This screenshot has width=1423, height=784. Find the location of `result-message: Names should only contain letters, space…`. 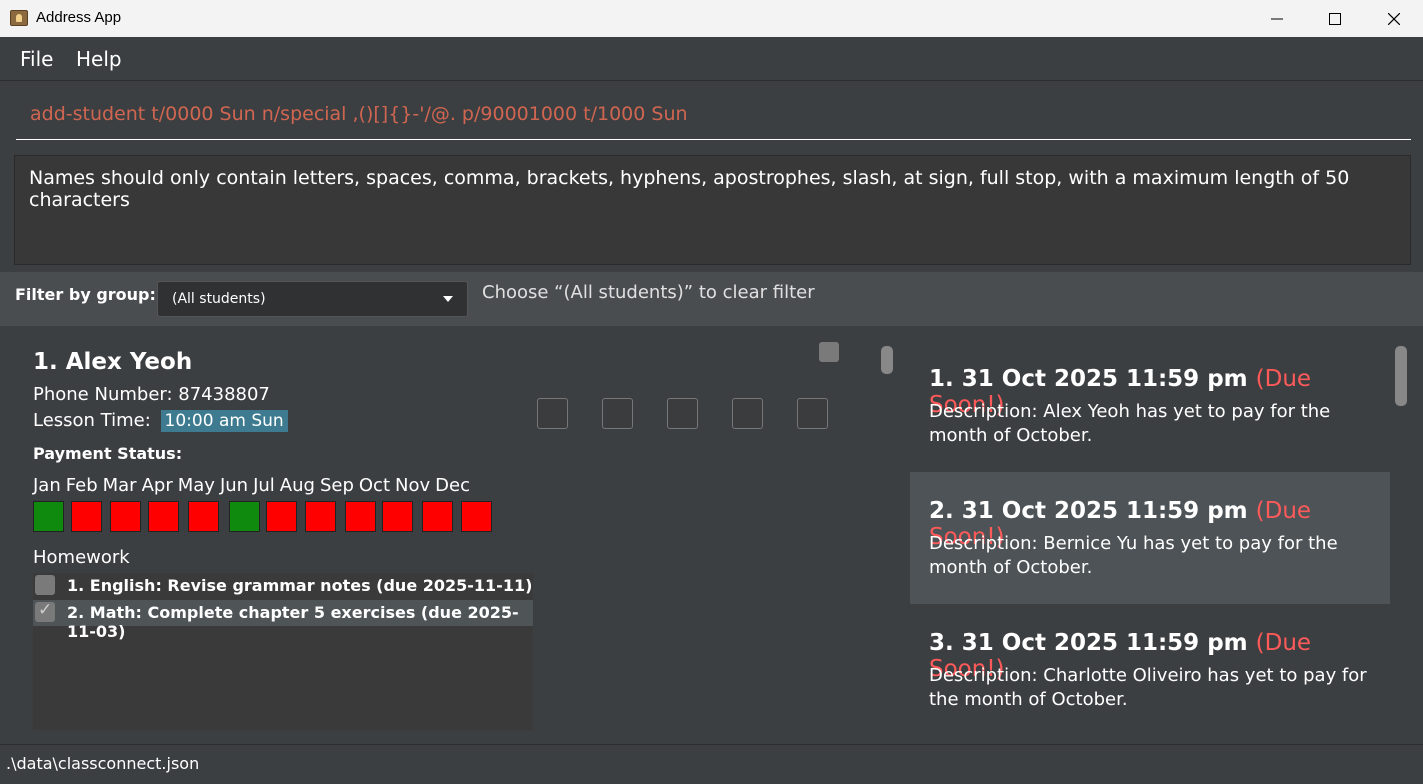

result-message: Names should only contain letters, space… is located at coordinates (689, 189).